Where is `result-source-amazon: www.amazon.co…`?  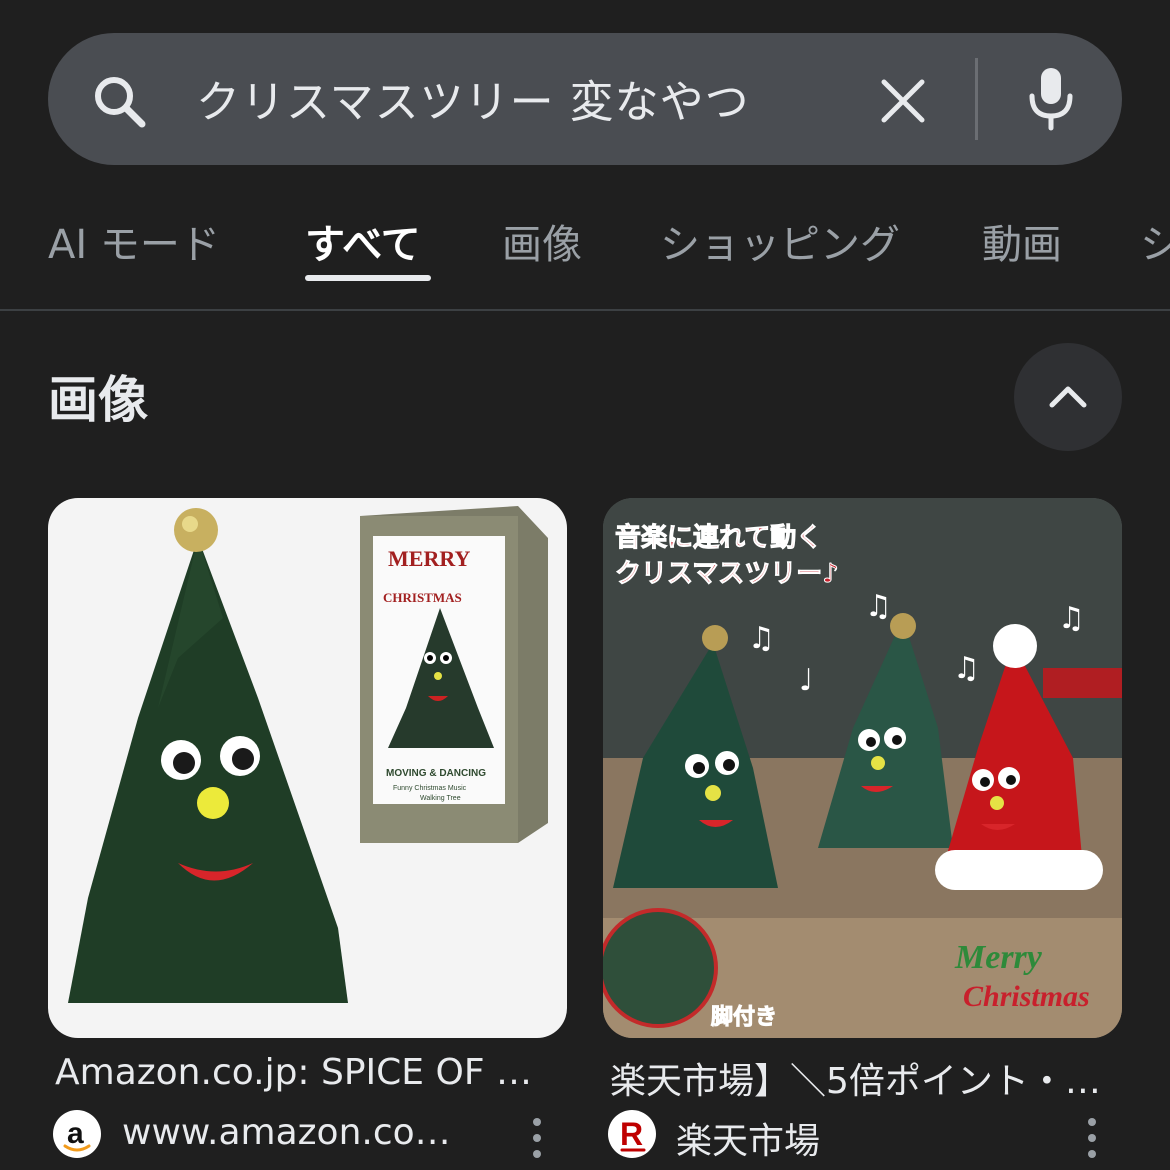 result-source-amazon: www.amazon.co… is located at coordinates (286, 1132).